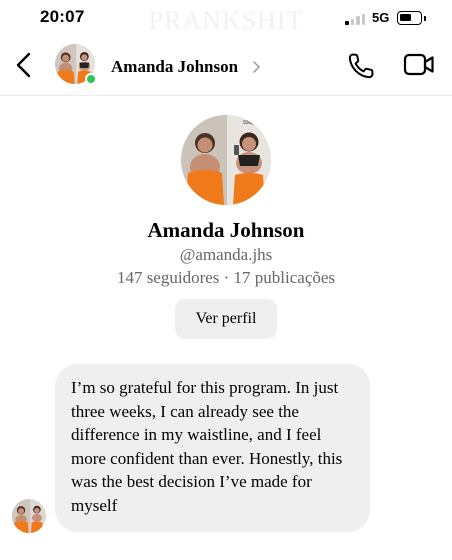 The height and width of the screenshot is (560, 452). I want to click on message-sender-avatar, so click(29, 516).